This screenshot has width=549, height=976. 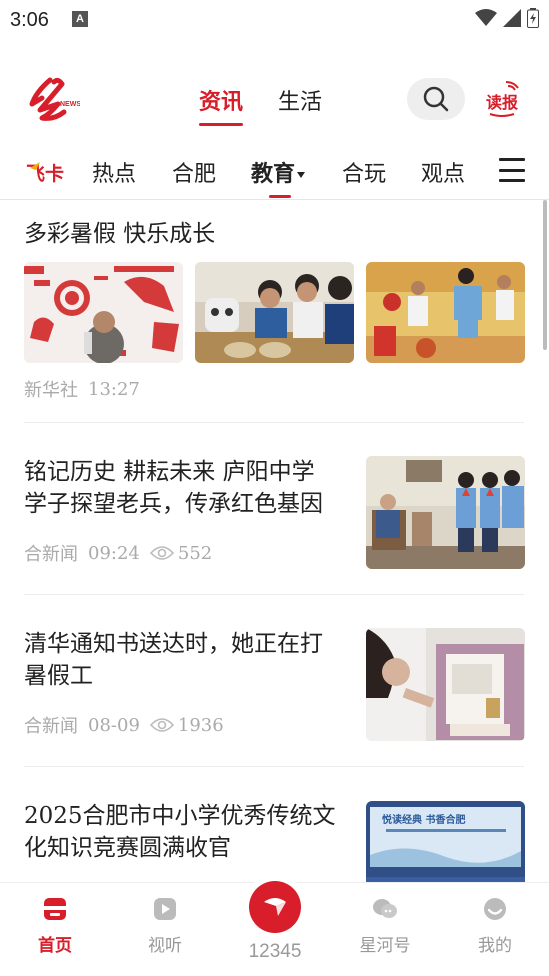 I want to click on papercut-image, so click(x=103, y=312).